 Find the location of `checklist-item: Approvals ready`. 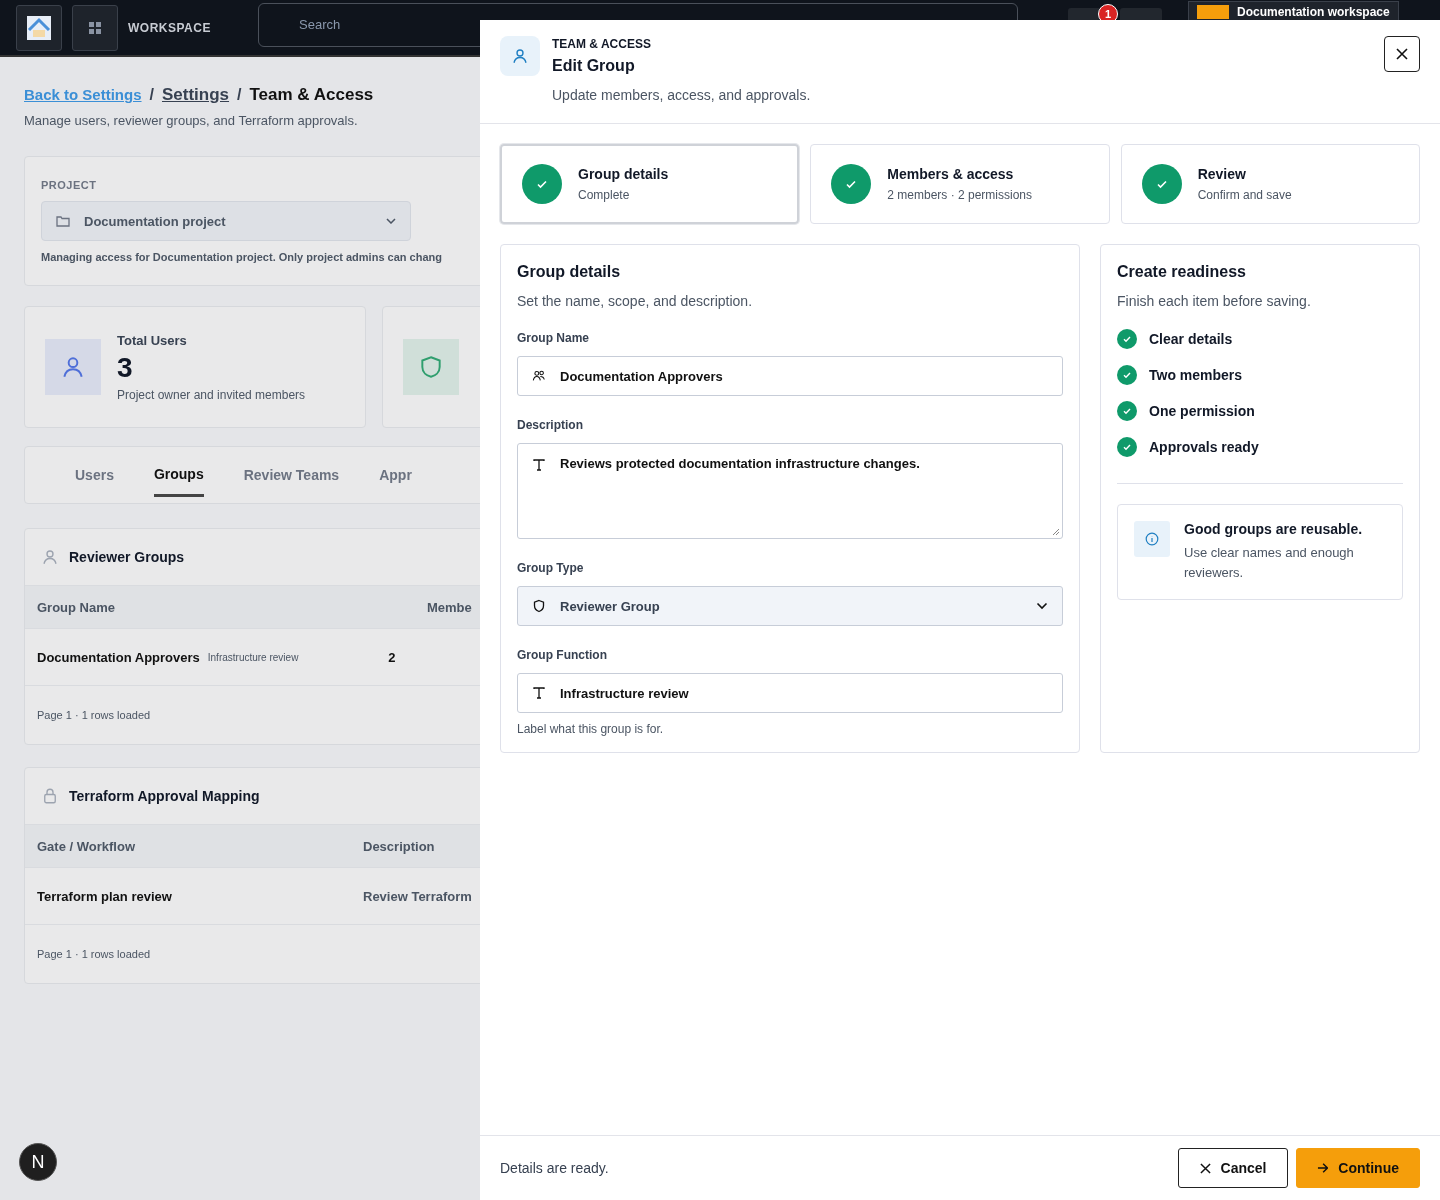

checklist-item: Approvals ready is located at coordinates (1204, 447).